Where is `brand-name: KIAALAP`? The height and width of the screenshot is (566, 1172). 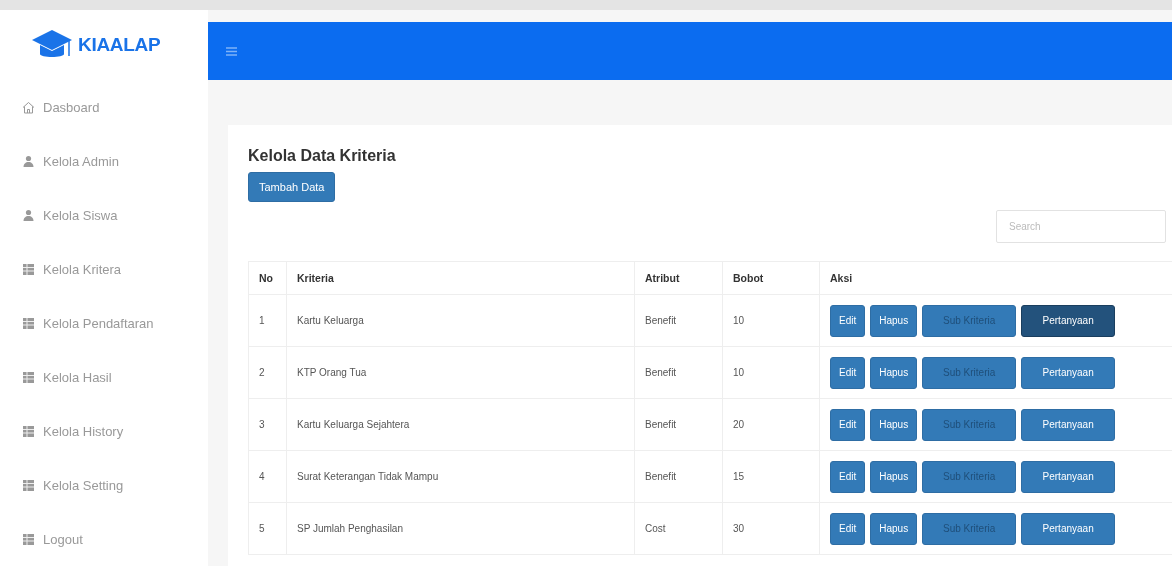
brand-name: KIAALAP is located at coordinates (119, 45).